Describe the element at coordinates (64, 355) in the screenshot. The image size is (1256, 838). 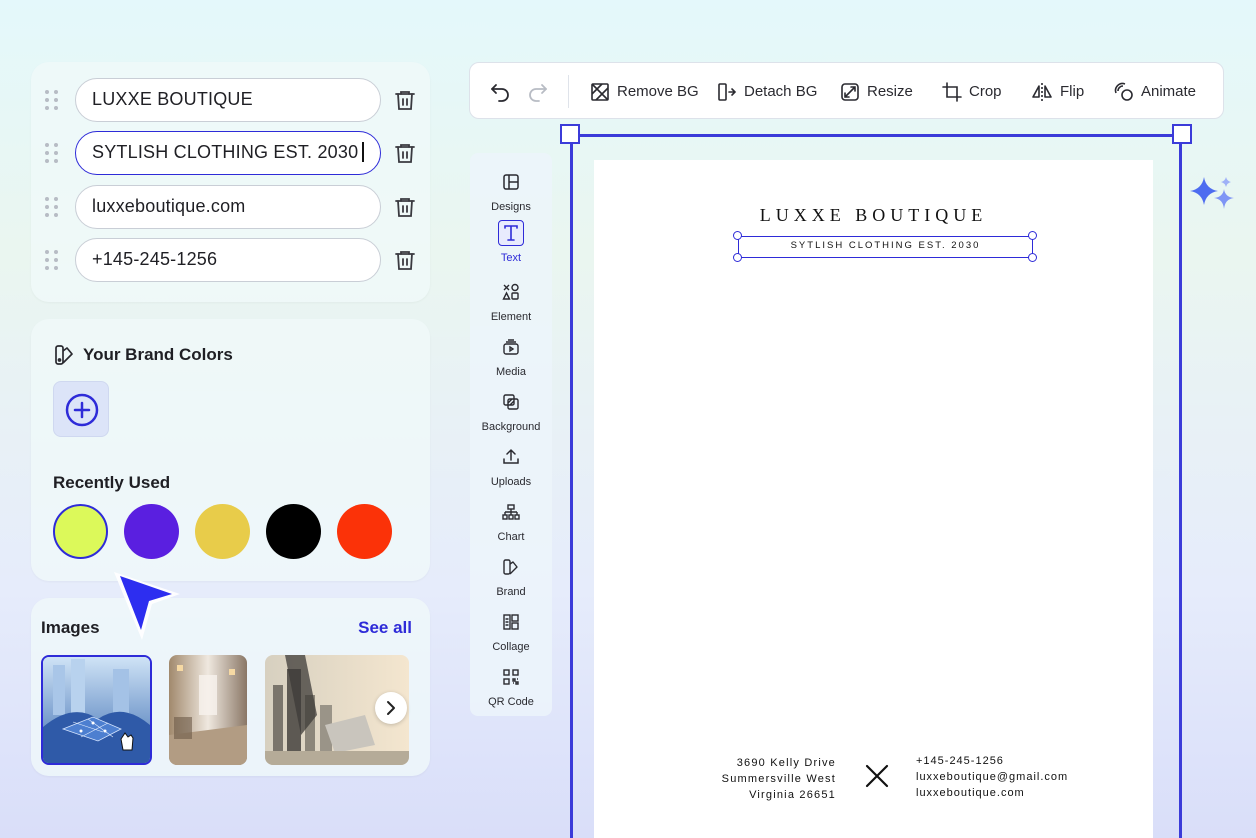
I see `brand-palette-icon` at that location.